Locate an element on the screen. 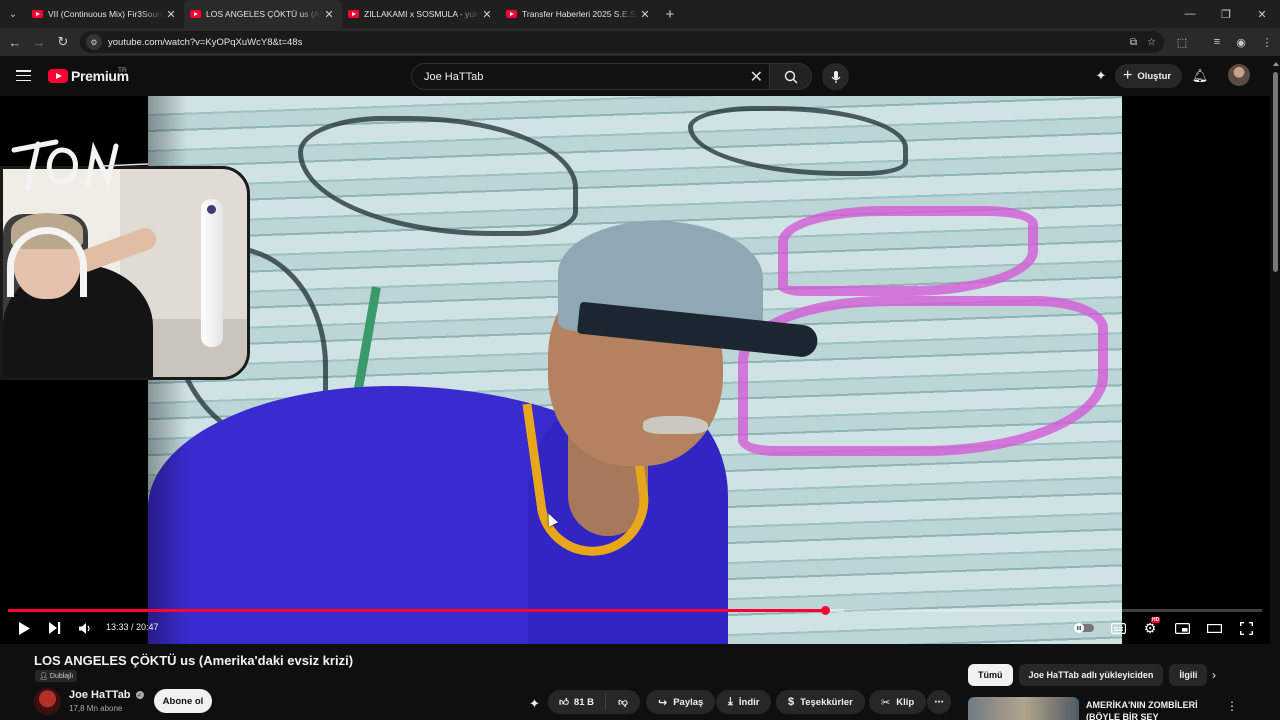 This screenshot has width=1280, height=720. played-bar is located at coordinates (417, 610).